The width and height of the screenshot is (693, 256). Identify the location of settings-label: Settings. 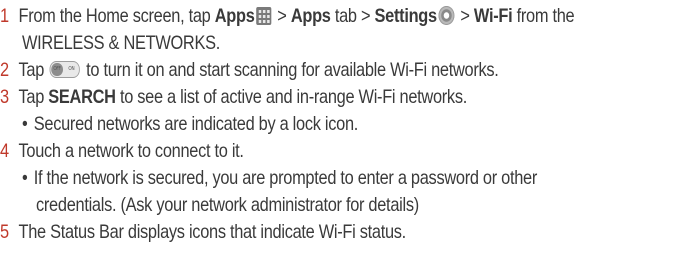
(406, 16).